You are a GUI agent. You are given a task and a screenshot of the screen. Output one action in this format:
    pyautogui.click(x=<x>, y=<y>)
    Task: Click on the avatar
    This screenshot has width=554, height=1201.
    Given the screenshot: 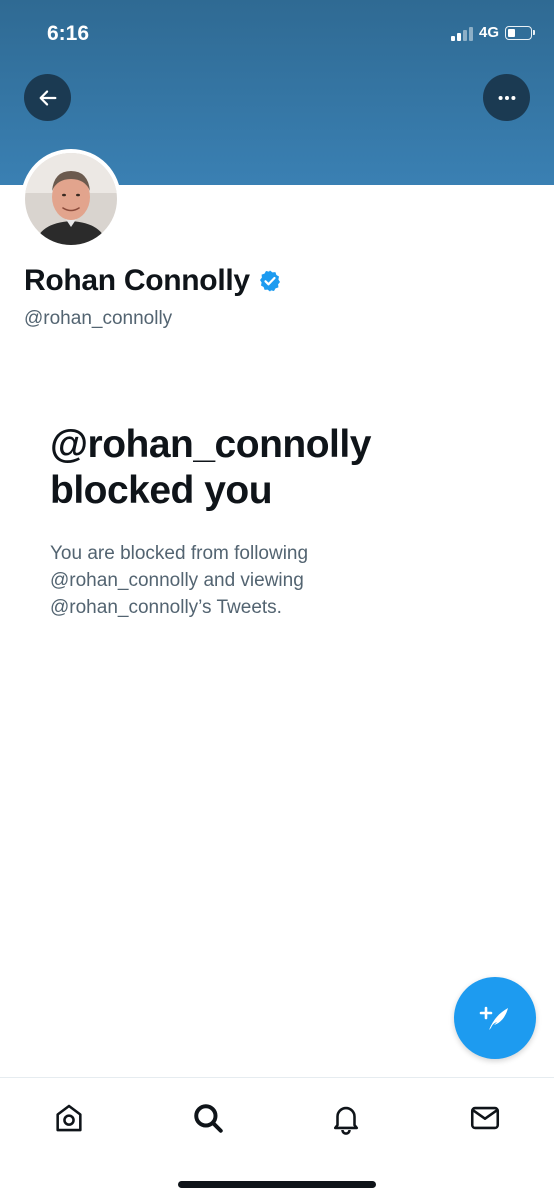 What is the action you would take?
    pyautogui.click(x=71, y=199)
    